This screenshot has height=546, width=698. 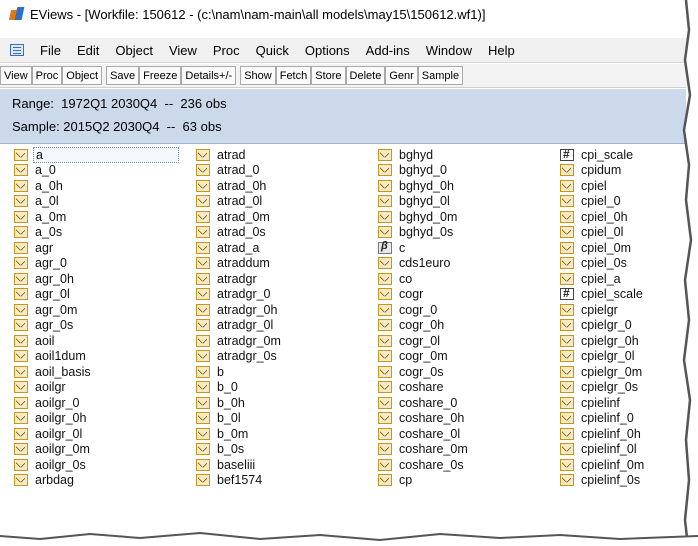 I want to click on workfile-object-item: aoilgr_0l, so click(x=106, y=434).